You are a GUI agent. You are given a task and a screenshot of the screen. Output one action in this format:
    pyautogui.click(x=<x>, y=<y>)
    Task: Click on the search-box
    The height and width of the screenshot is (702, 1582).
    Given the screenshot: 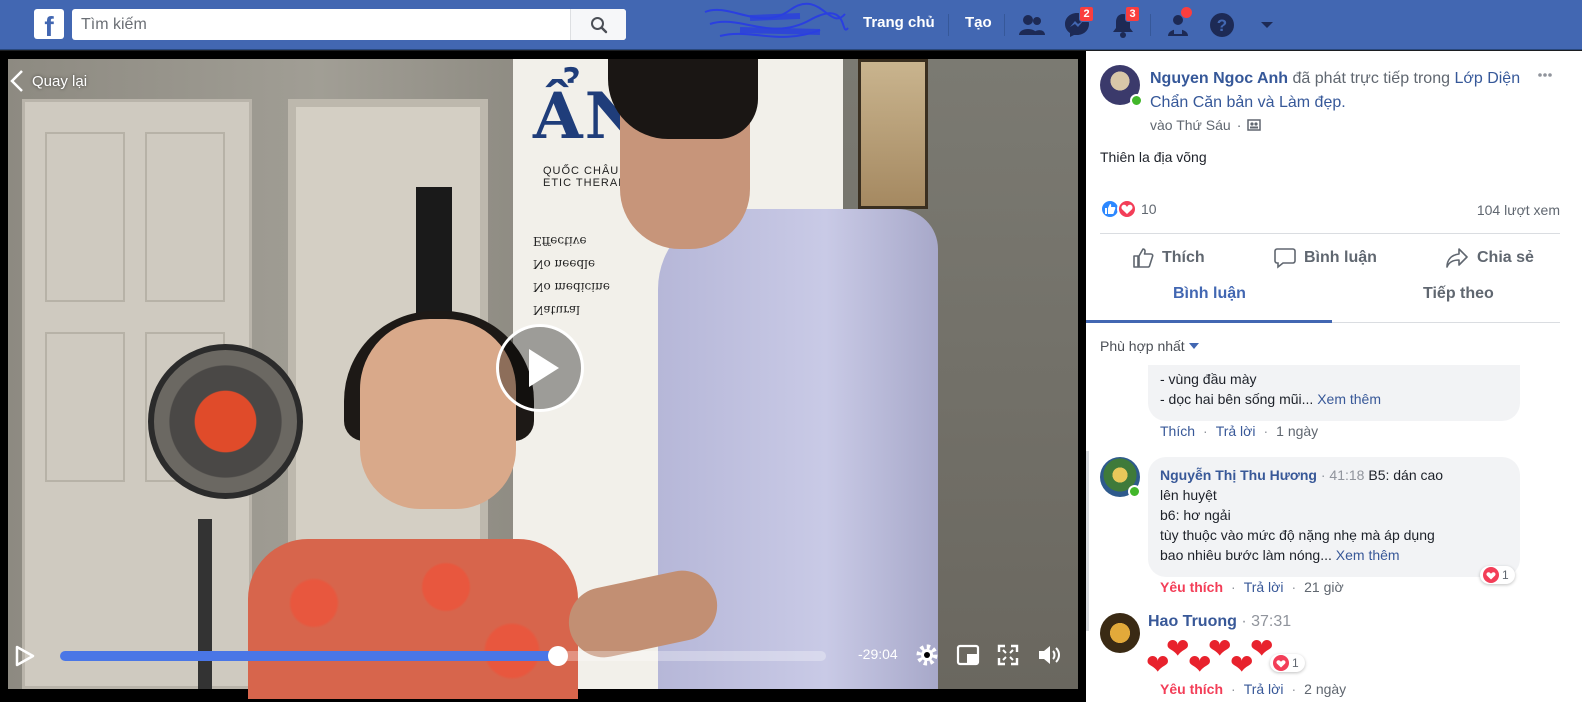 What is the action you would take?
    pyautogui.click(x=349, y=24)
    